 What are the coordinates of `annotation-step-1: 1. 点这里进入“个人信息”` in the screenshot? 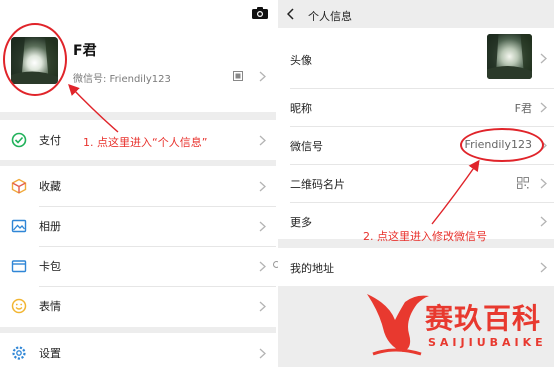 It's located at (145, 142).